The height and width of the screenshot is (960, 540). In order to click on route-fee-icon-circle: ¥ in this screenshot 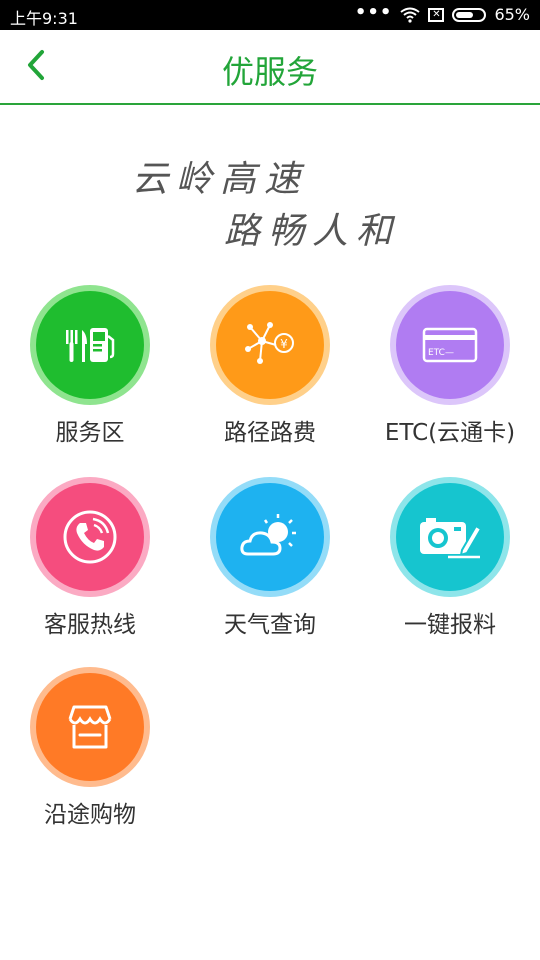, I will do `click(270, 345)`.